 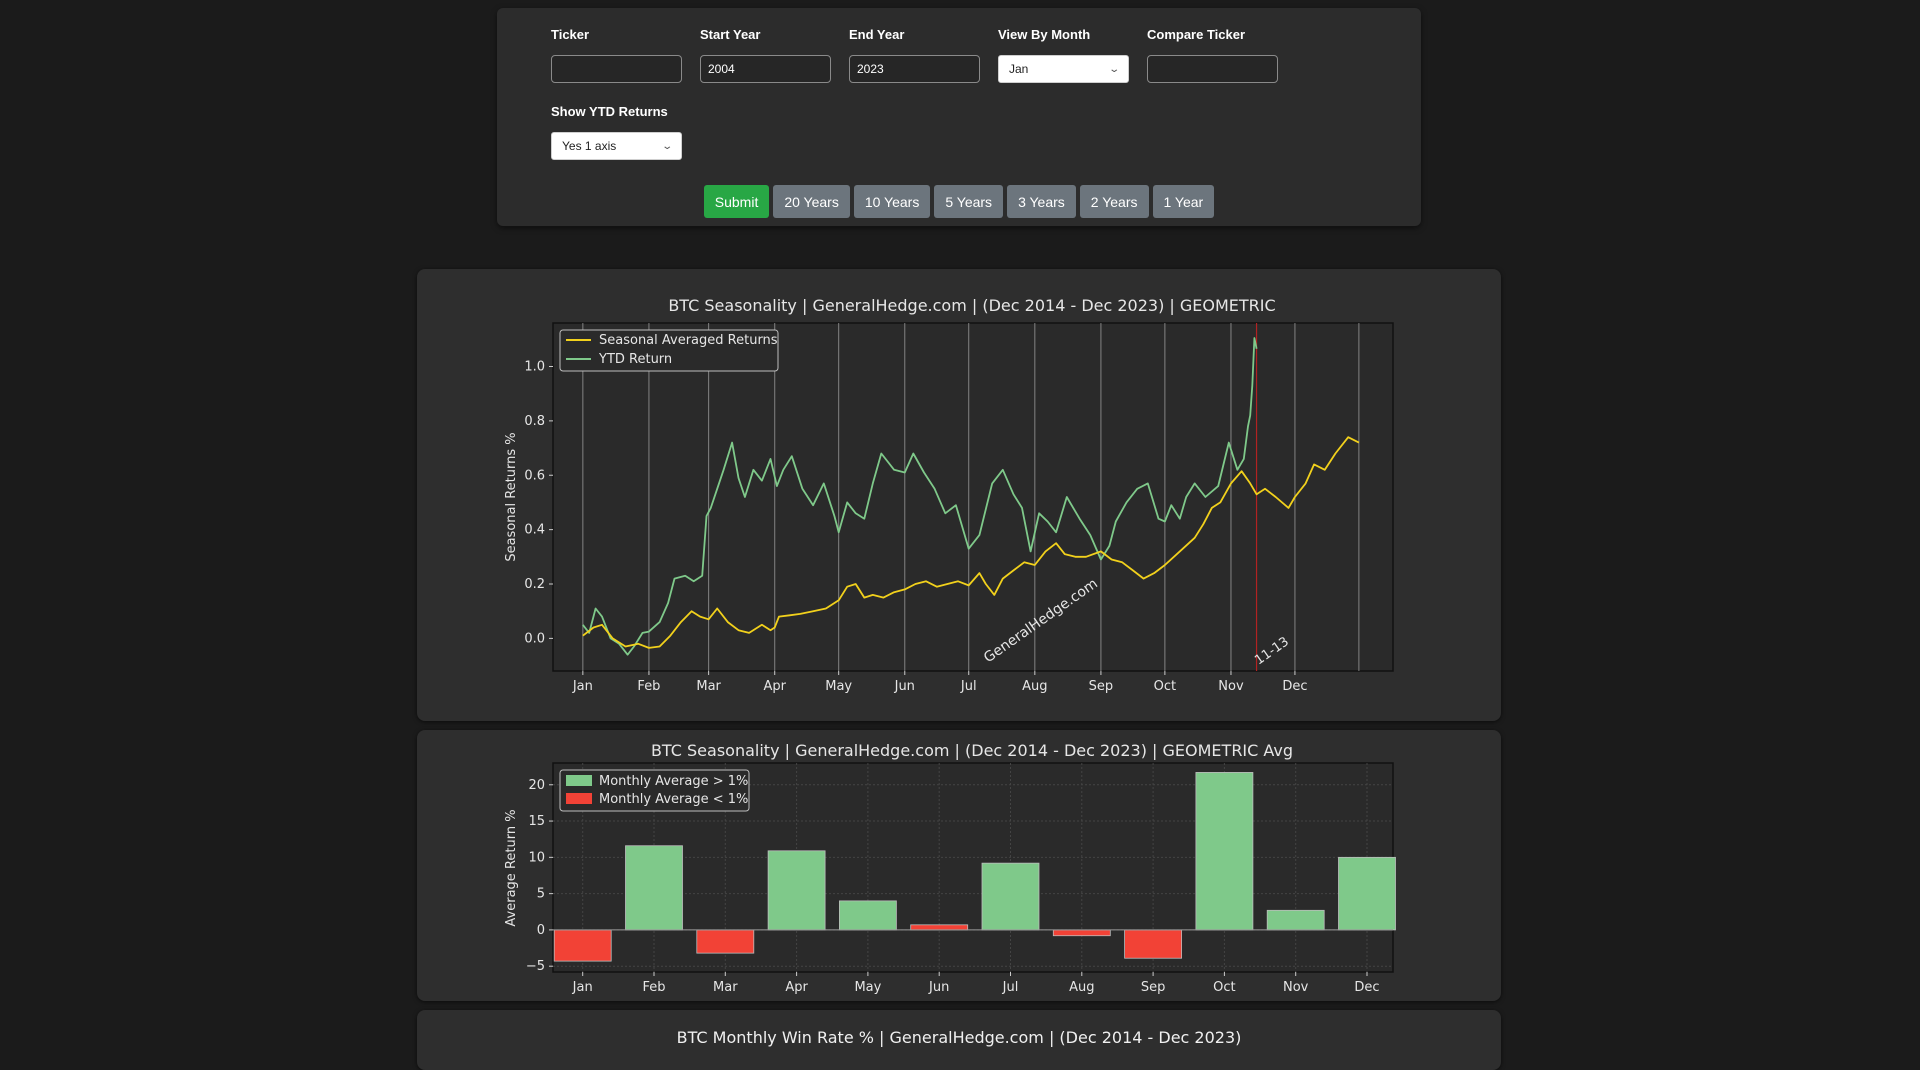 I want to click on y-tick-label: 0, so click(x=541, y=930).